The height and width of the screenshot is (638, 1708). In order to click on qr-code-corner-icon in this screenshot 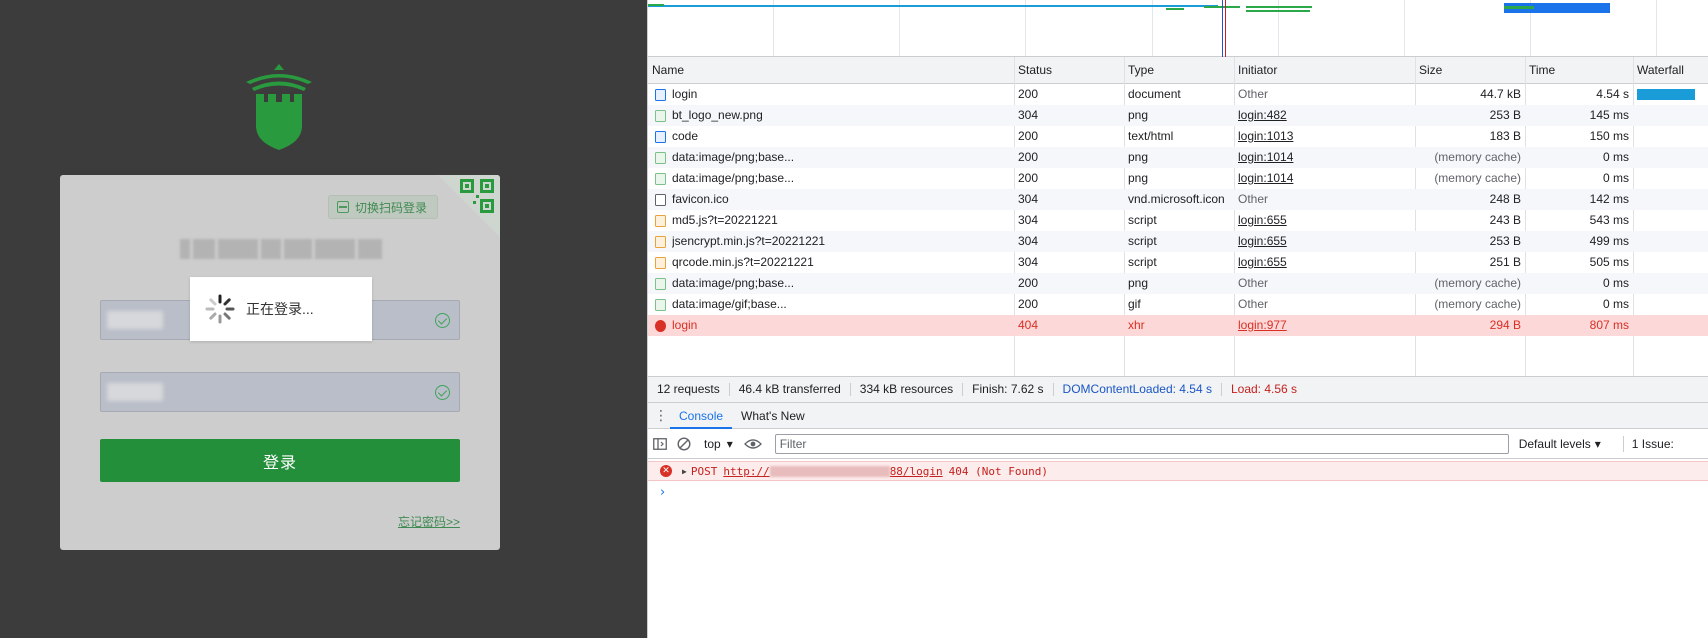, I will do `click(469, 206)`.